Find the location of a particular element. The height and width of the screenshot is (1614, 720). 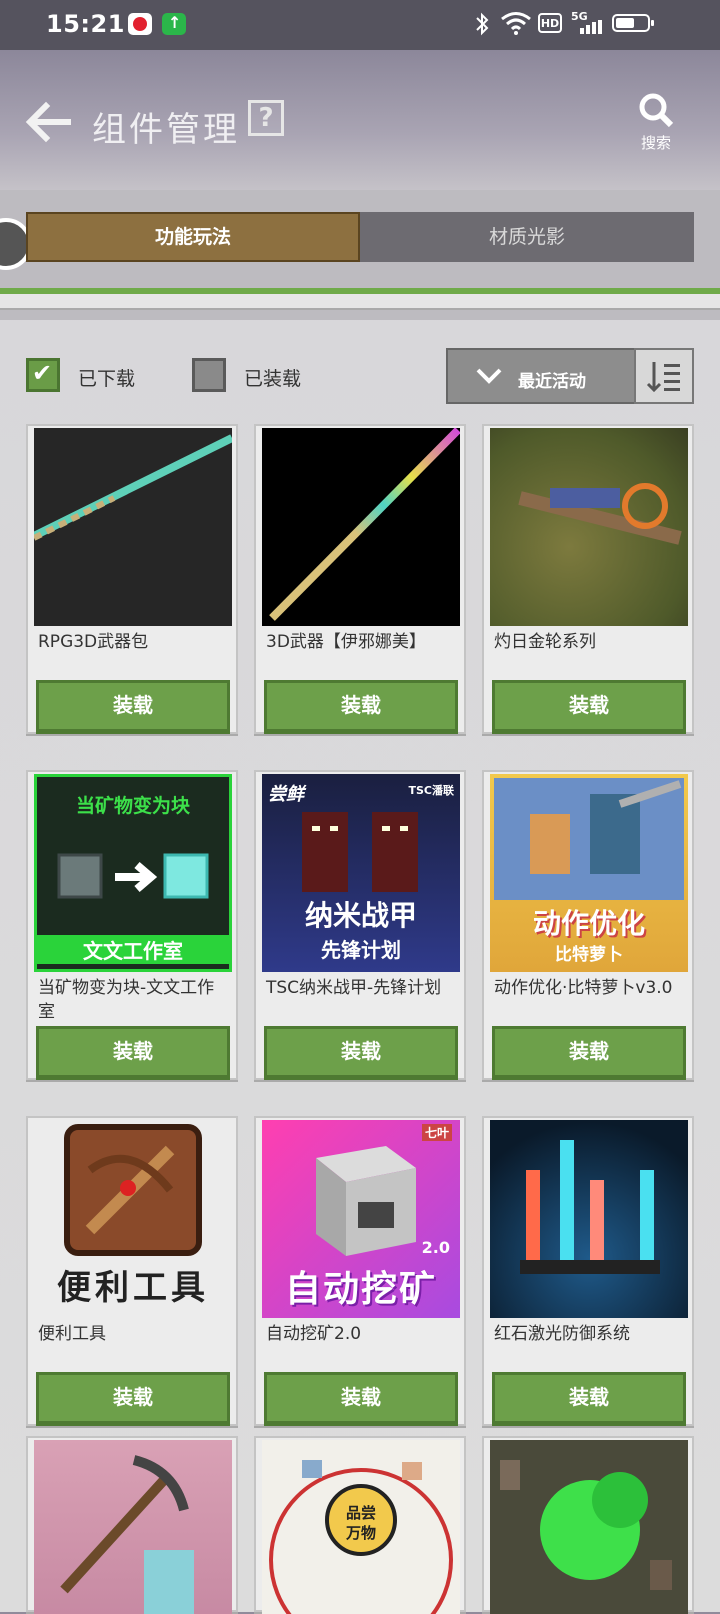

component-card: 红石激光防御系统 装载 is located at coordinates (588, 1271).